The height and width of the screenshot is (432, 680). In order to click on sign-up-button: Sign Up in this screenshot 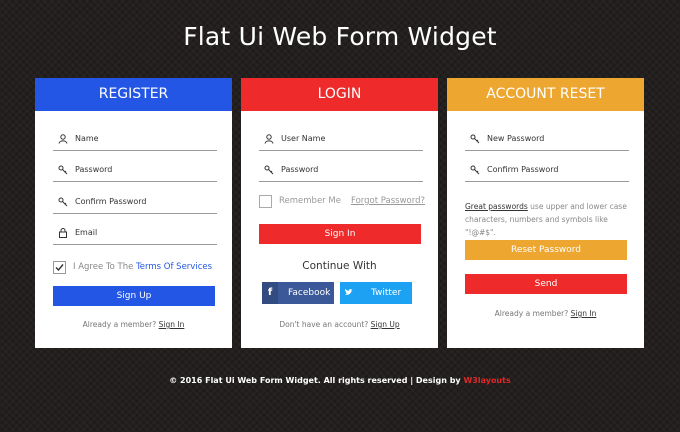, I will do `click(134, 296)`.